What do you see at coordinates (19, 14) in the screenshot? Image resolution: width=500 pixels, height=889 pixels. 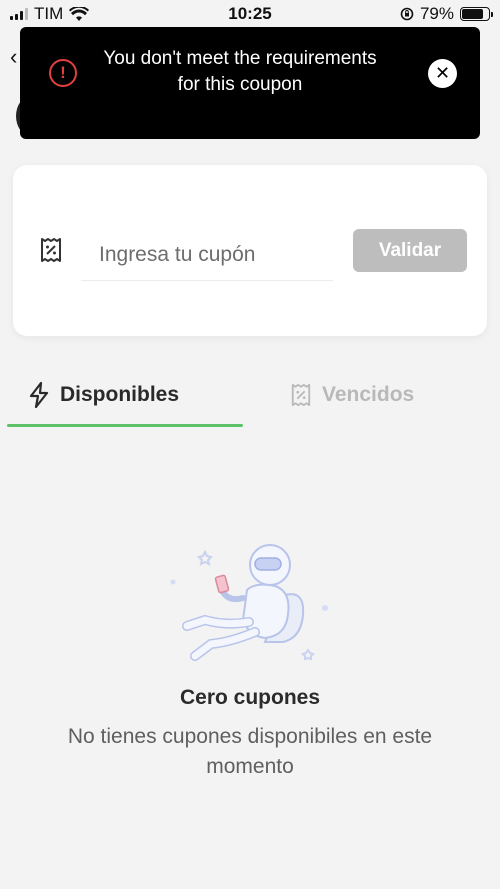 I see `signal-icon` at bounding box center [19, 14].